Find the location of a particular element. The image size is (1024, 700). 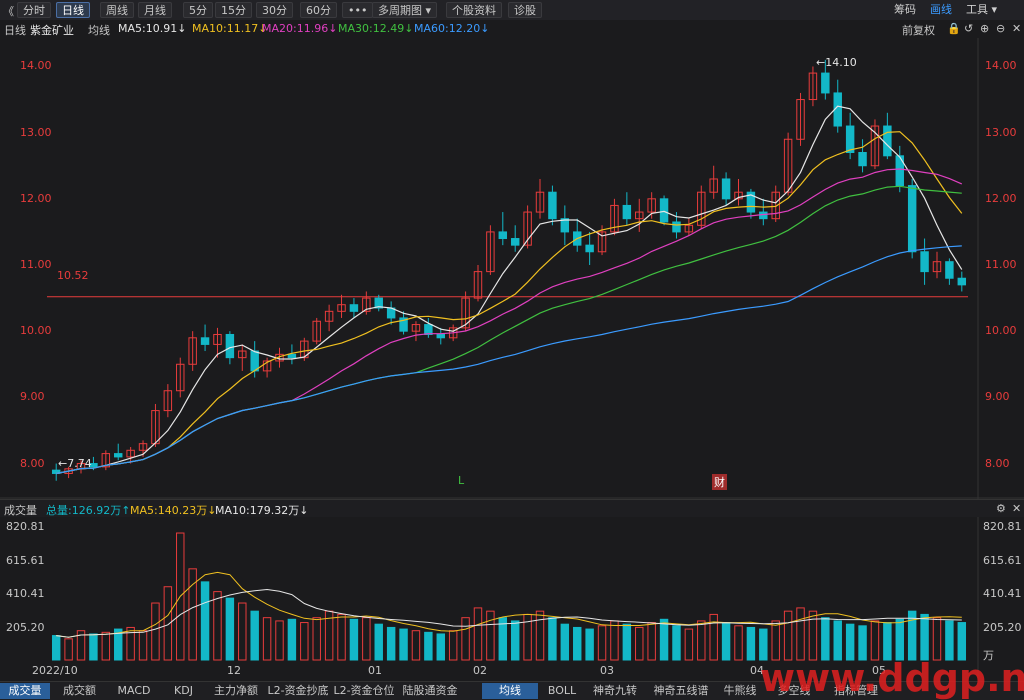

period-tab-2: 周线 is located at coordinates (117, 10).